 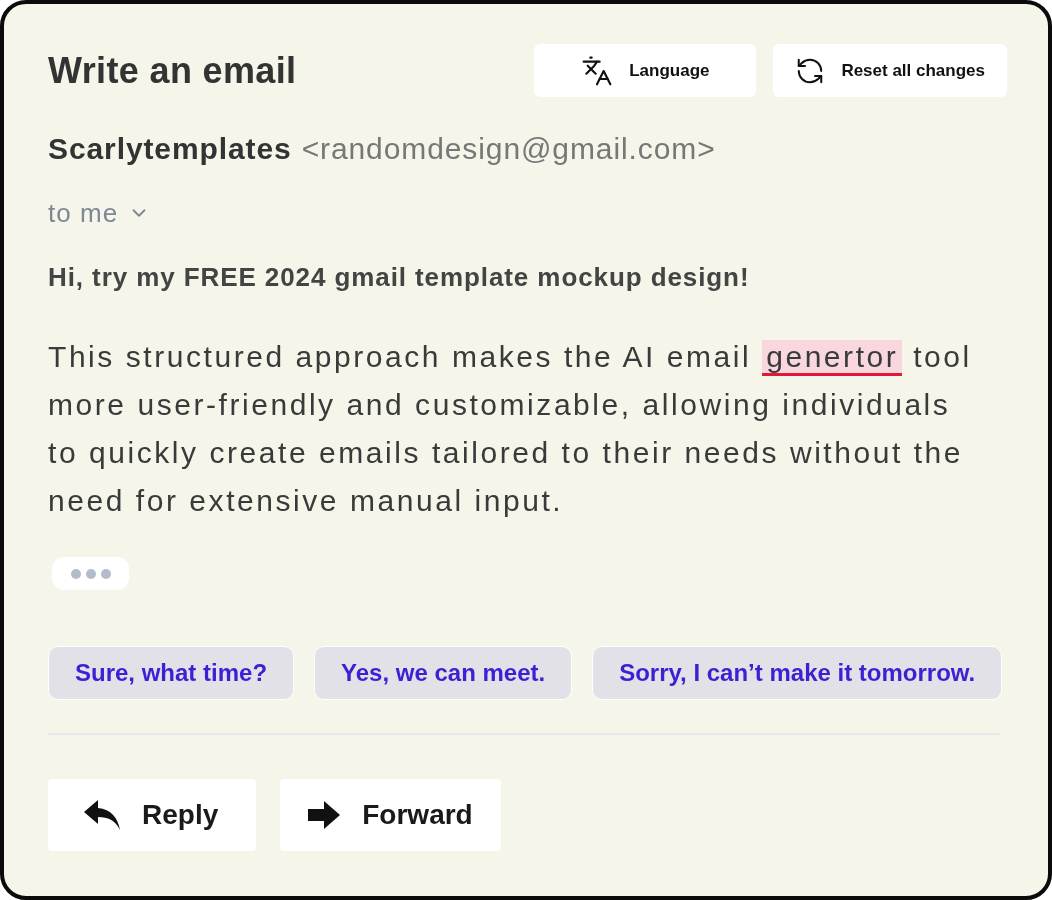 I want to click on reply-button: Reply, so click(x=152, y=815).